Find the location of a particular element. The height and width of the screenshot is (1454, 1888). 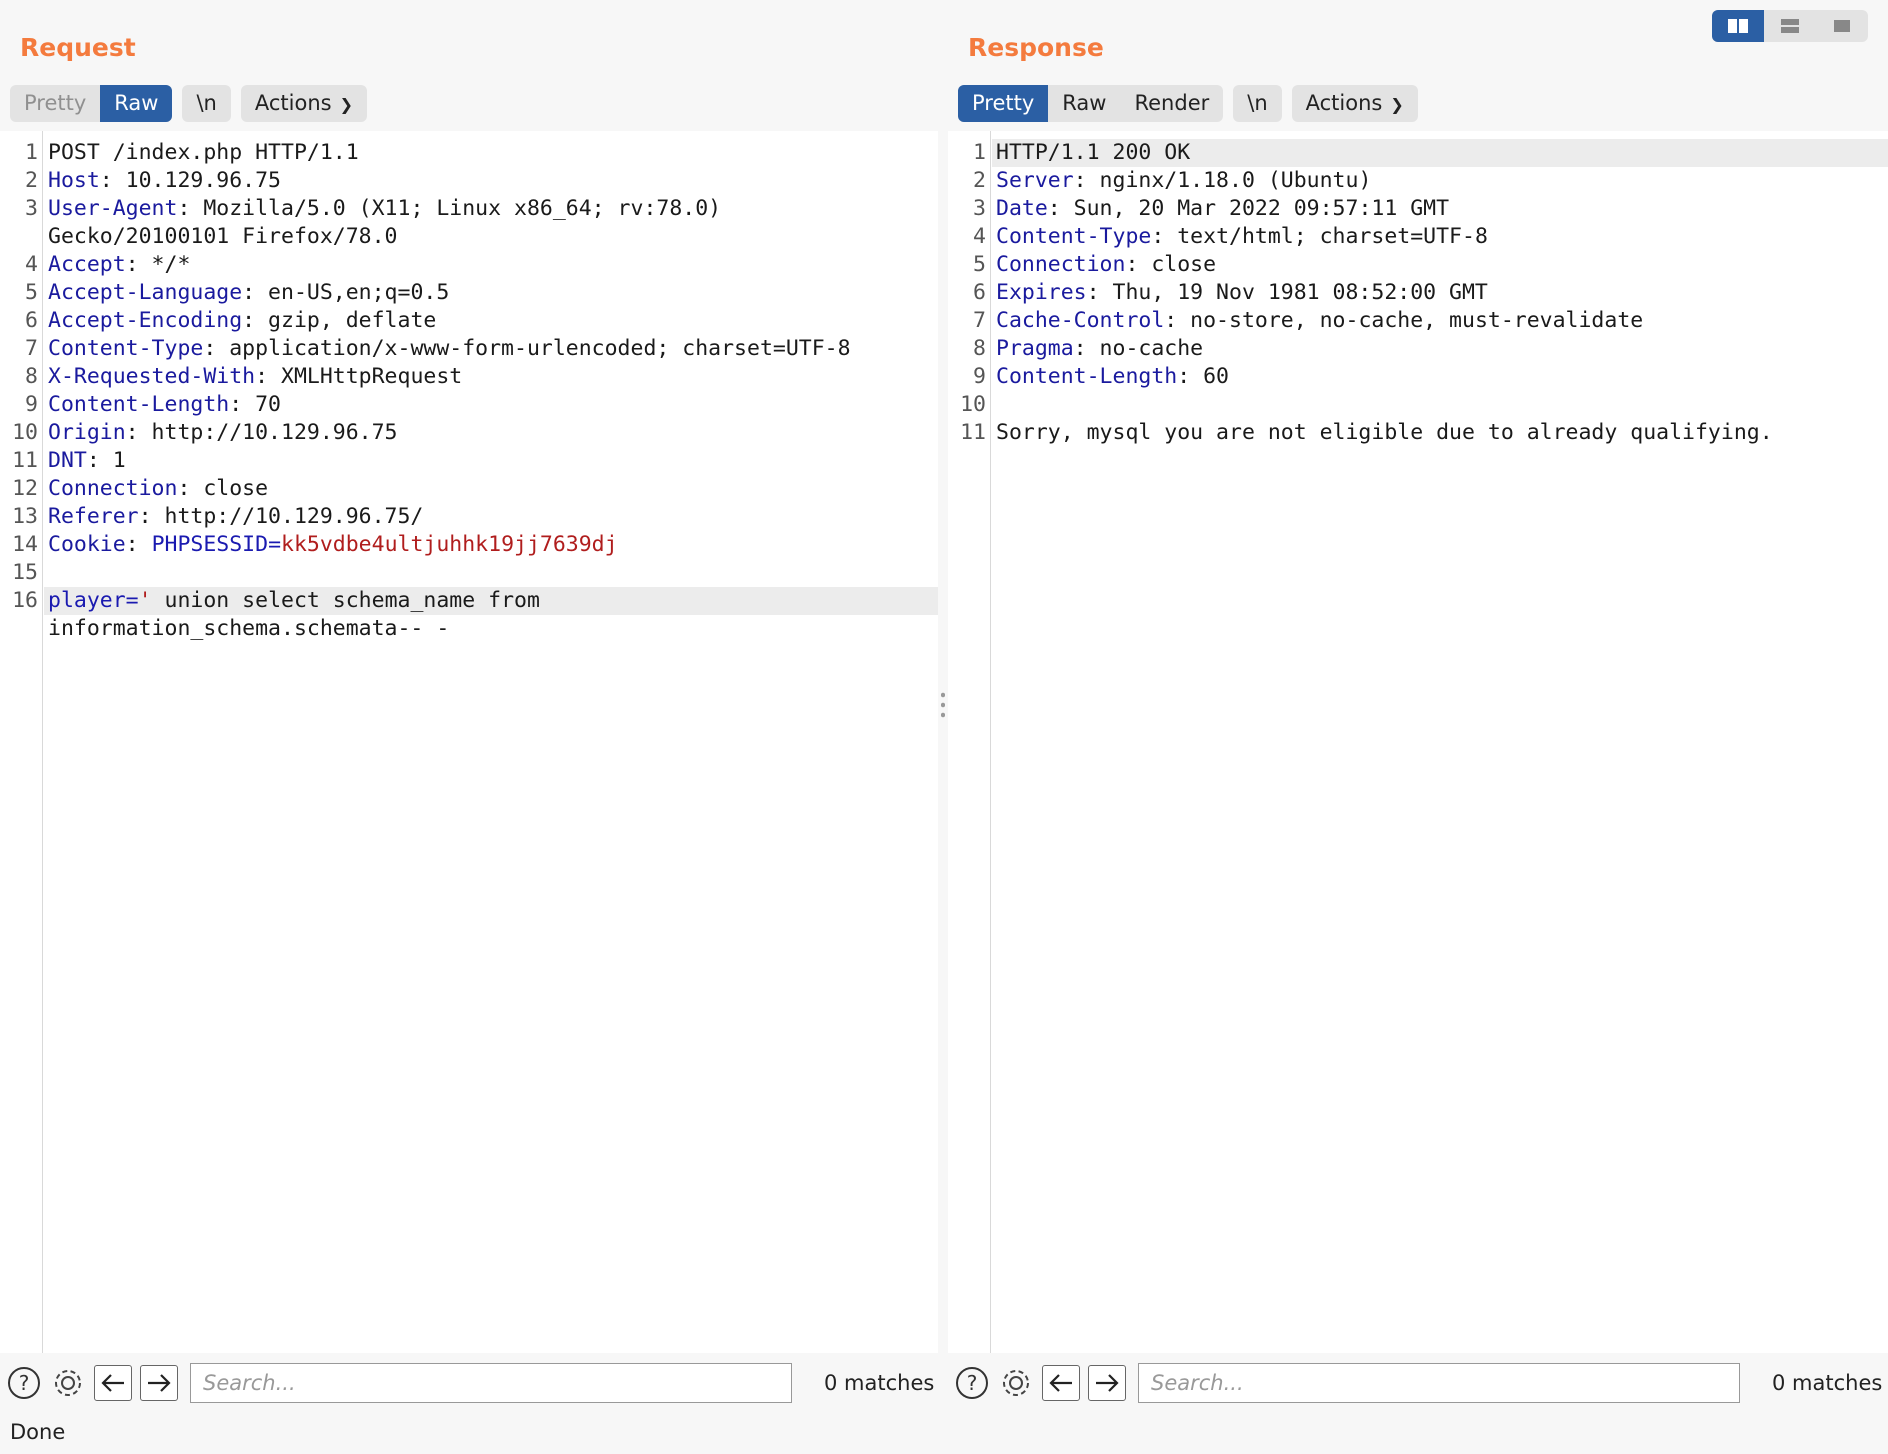

code-text: : 1 is located at coordinates (106, 460).